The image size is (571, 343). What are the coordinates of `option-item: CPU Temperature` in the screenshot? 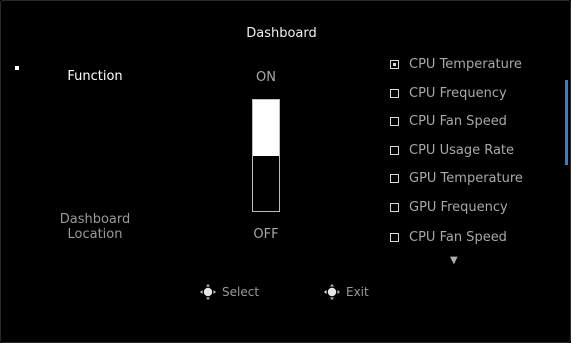 It's located at (456, 64).